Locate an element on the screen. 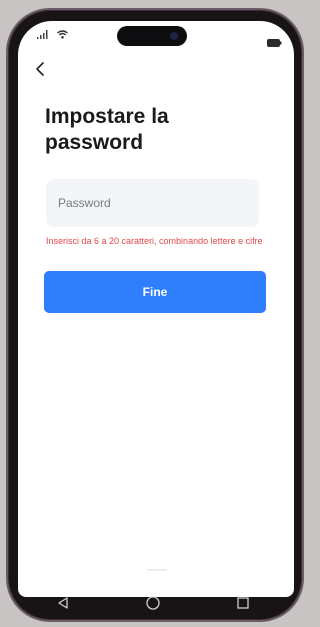  password-input is located at coordinates (152, 203).